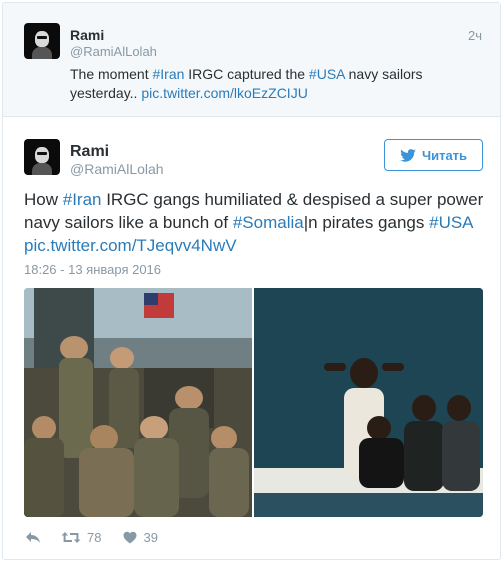 The height and width of the screenshot is (562, 503). Describe the element at coordinates (140, 537) in the screenshot. I see `like-button: 39` at that location.